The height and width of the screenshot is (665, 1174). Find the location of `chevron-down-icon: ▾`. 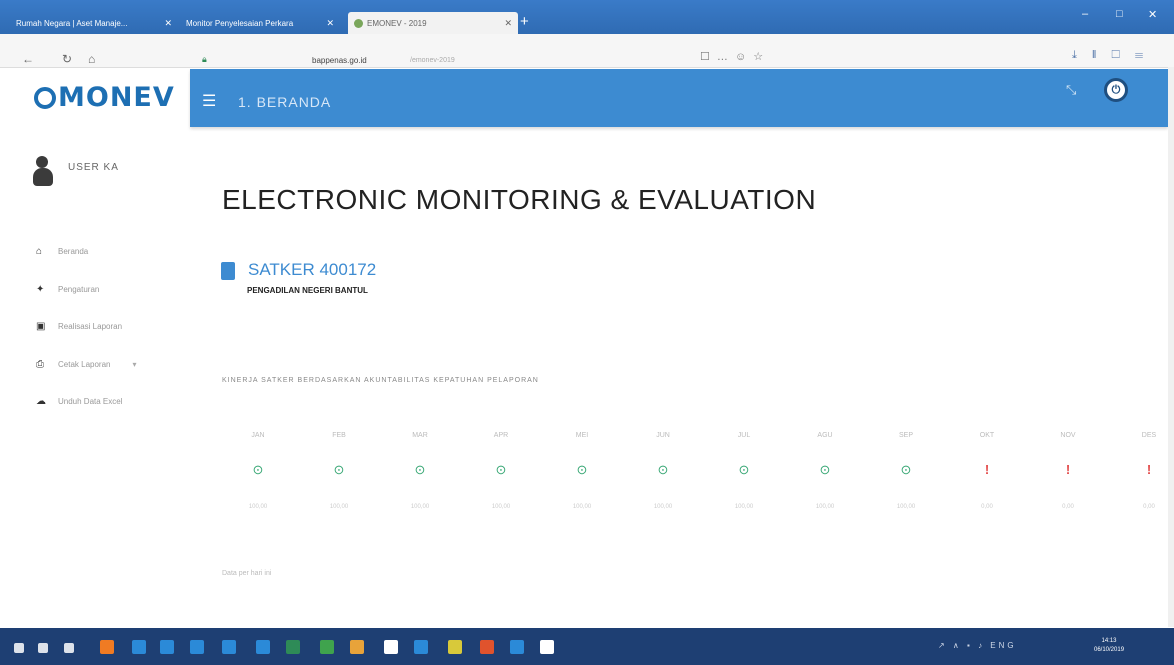

chevron-down-icon: ▾ is located at coordinates (134, 364).